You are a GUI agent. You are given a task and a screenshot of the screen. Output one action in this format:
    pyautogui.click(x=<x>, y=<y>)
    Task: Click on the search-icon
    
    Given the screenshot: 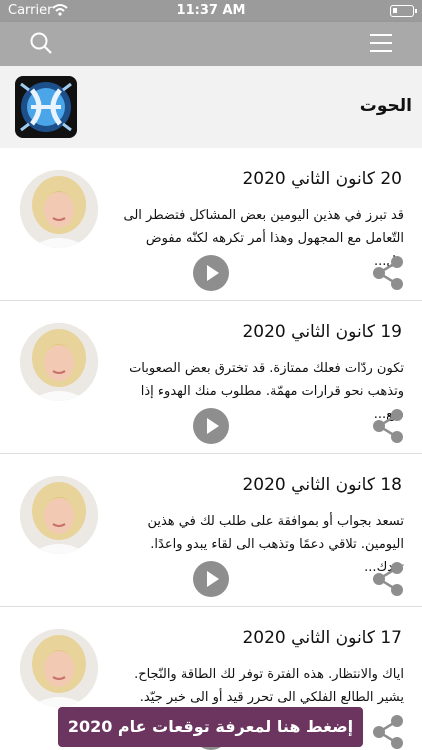 What is the action you would take?
    pyautogui.click(x=41, y=43)
    